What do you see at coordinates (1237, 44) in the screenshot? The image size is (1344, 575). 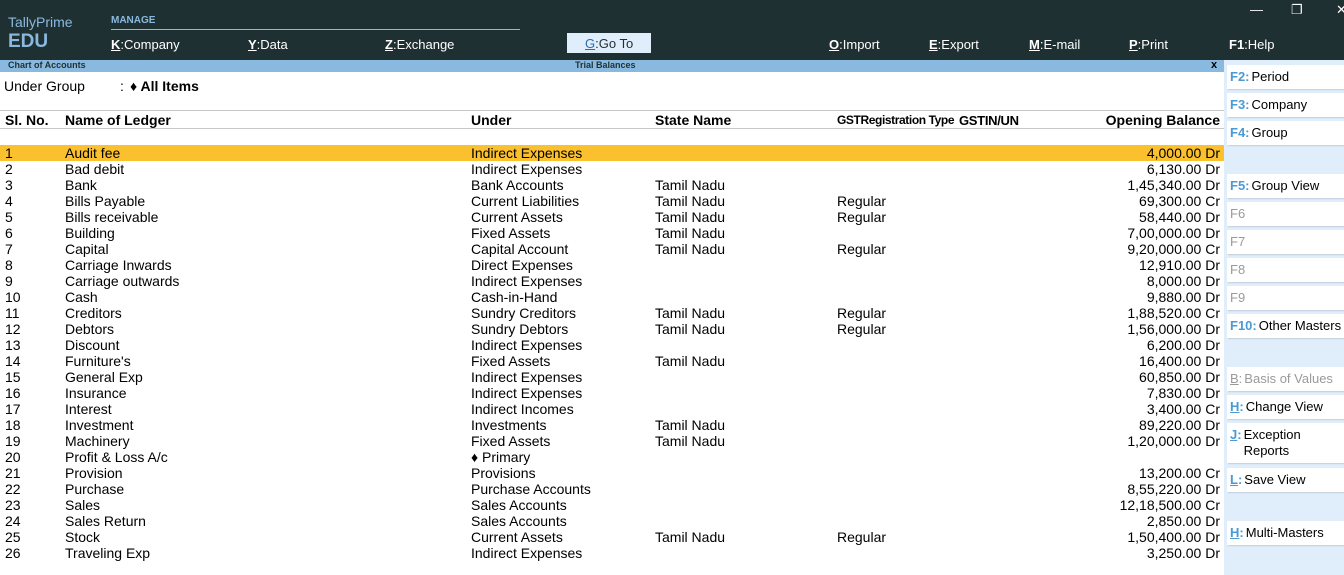 I see `menu-key: F1` at bounding box center [1237, 44].